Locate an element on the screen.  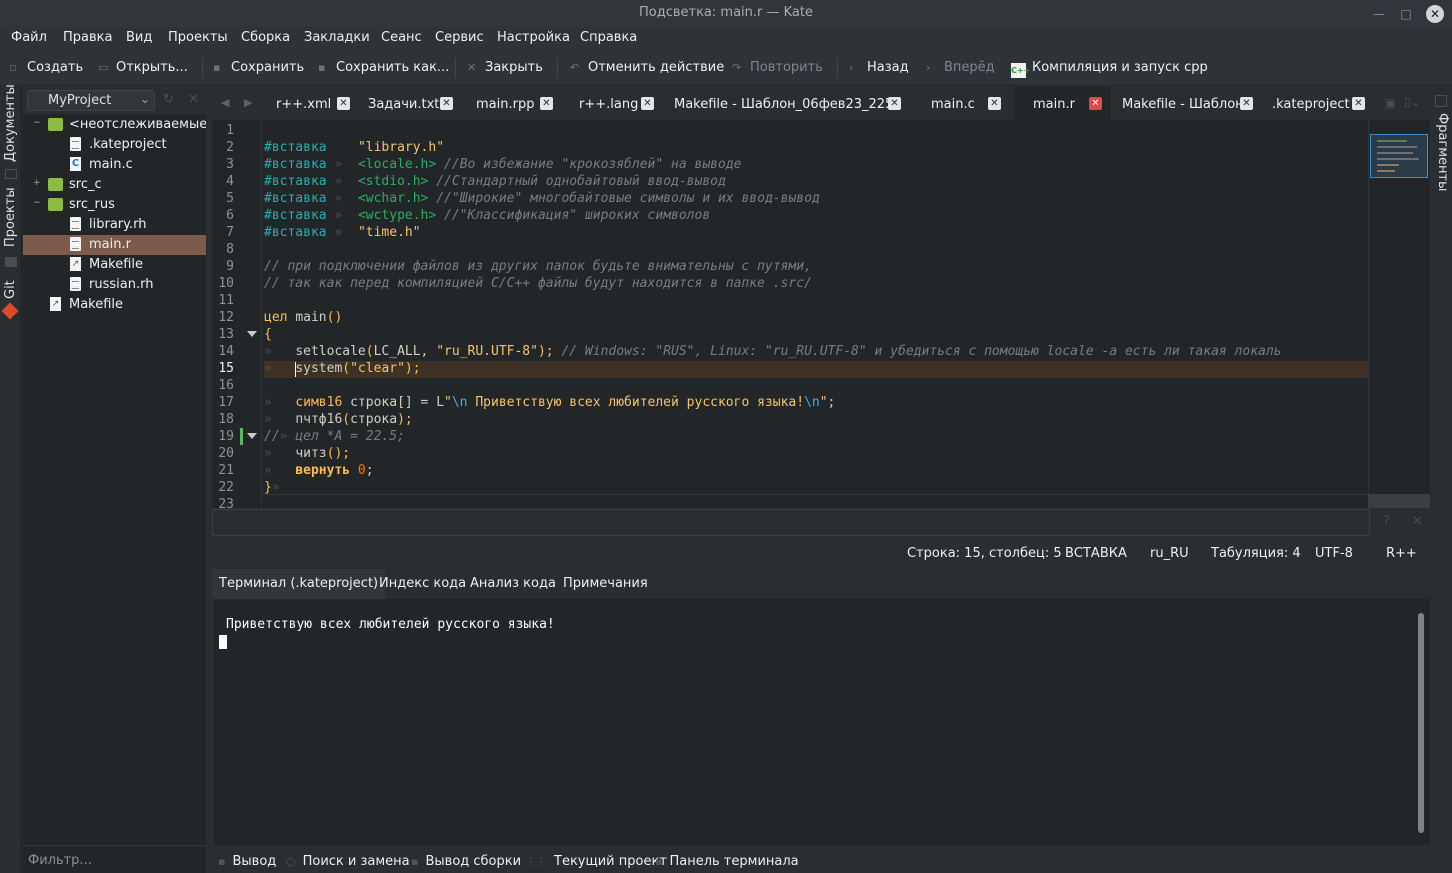
menu-settings: Настройка is located at coordinates (533, 37).